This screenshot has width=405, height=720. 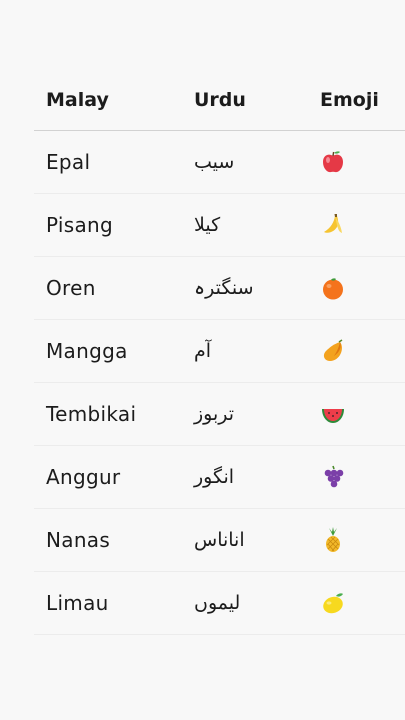 I want to click on lemon-icon, so click(x=333, y=603).